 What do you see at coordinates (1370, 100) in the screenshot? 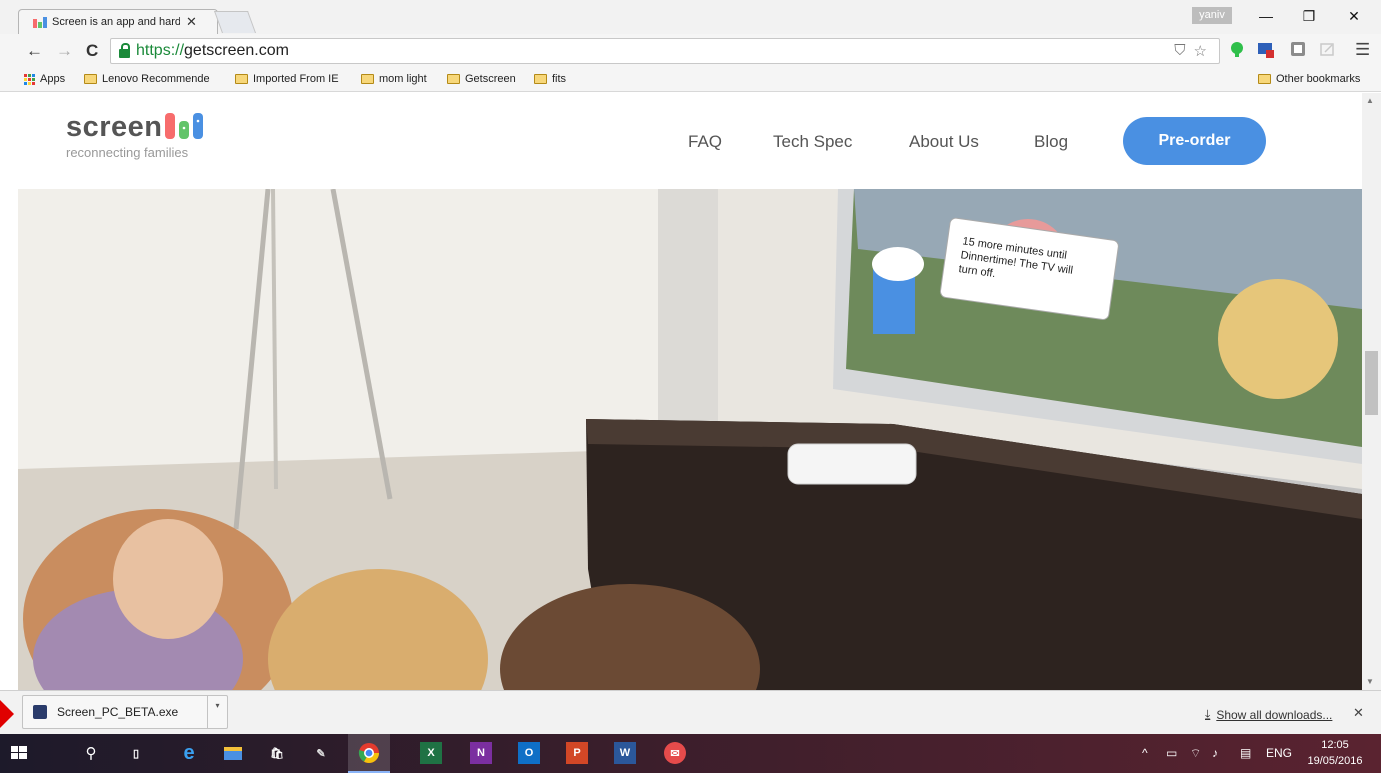
I see `scroll-up-arrow-icon: ▲` at bounding box center [1370, 100].